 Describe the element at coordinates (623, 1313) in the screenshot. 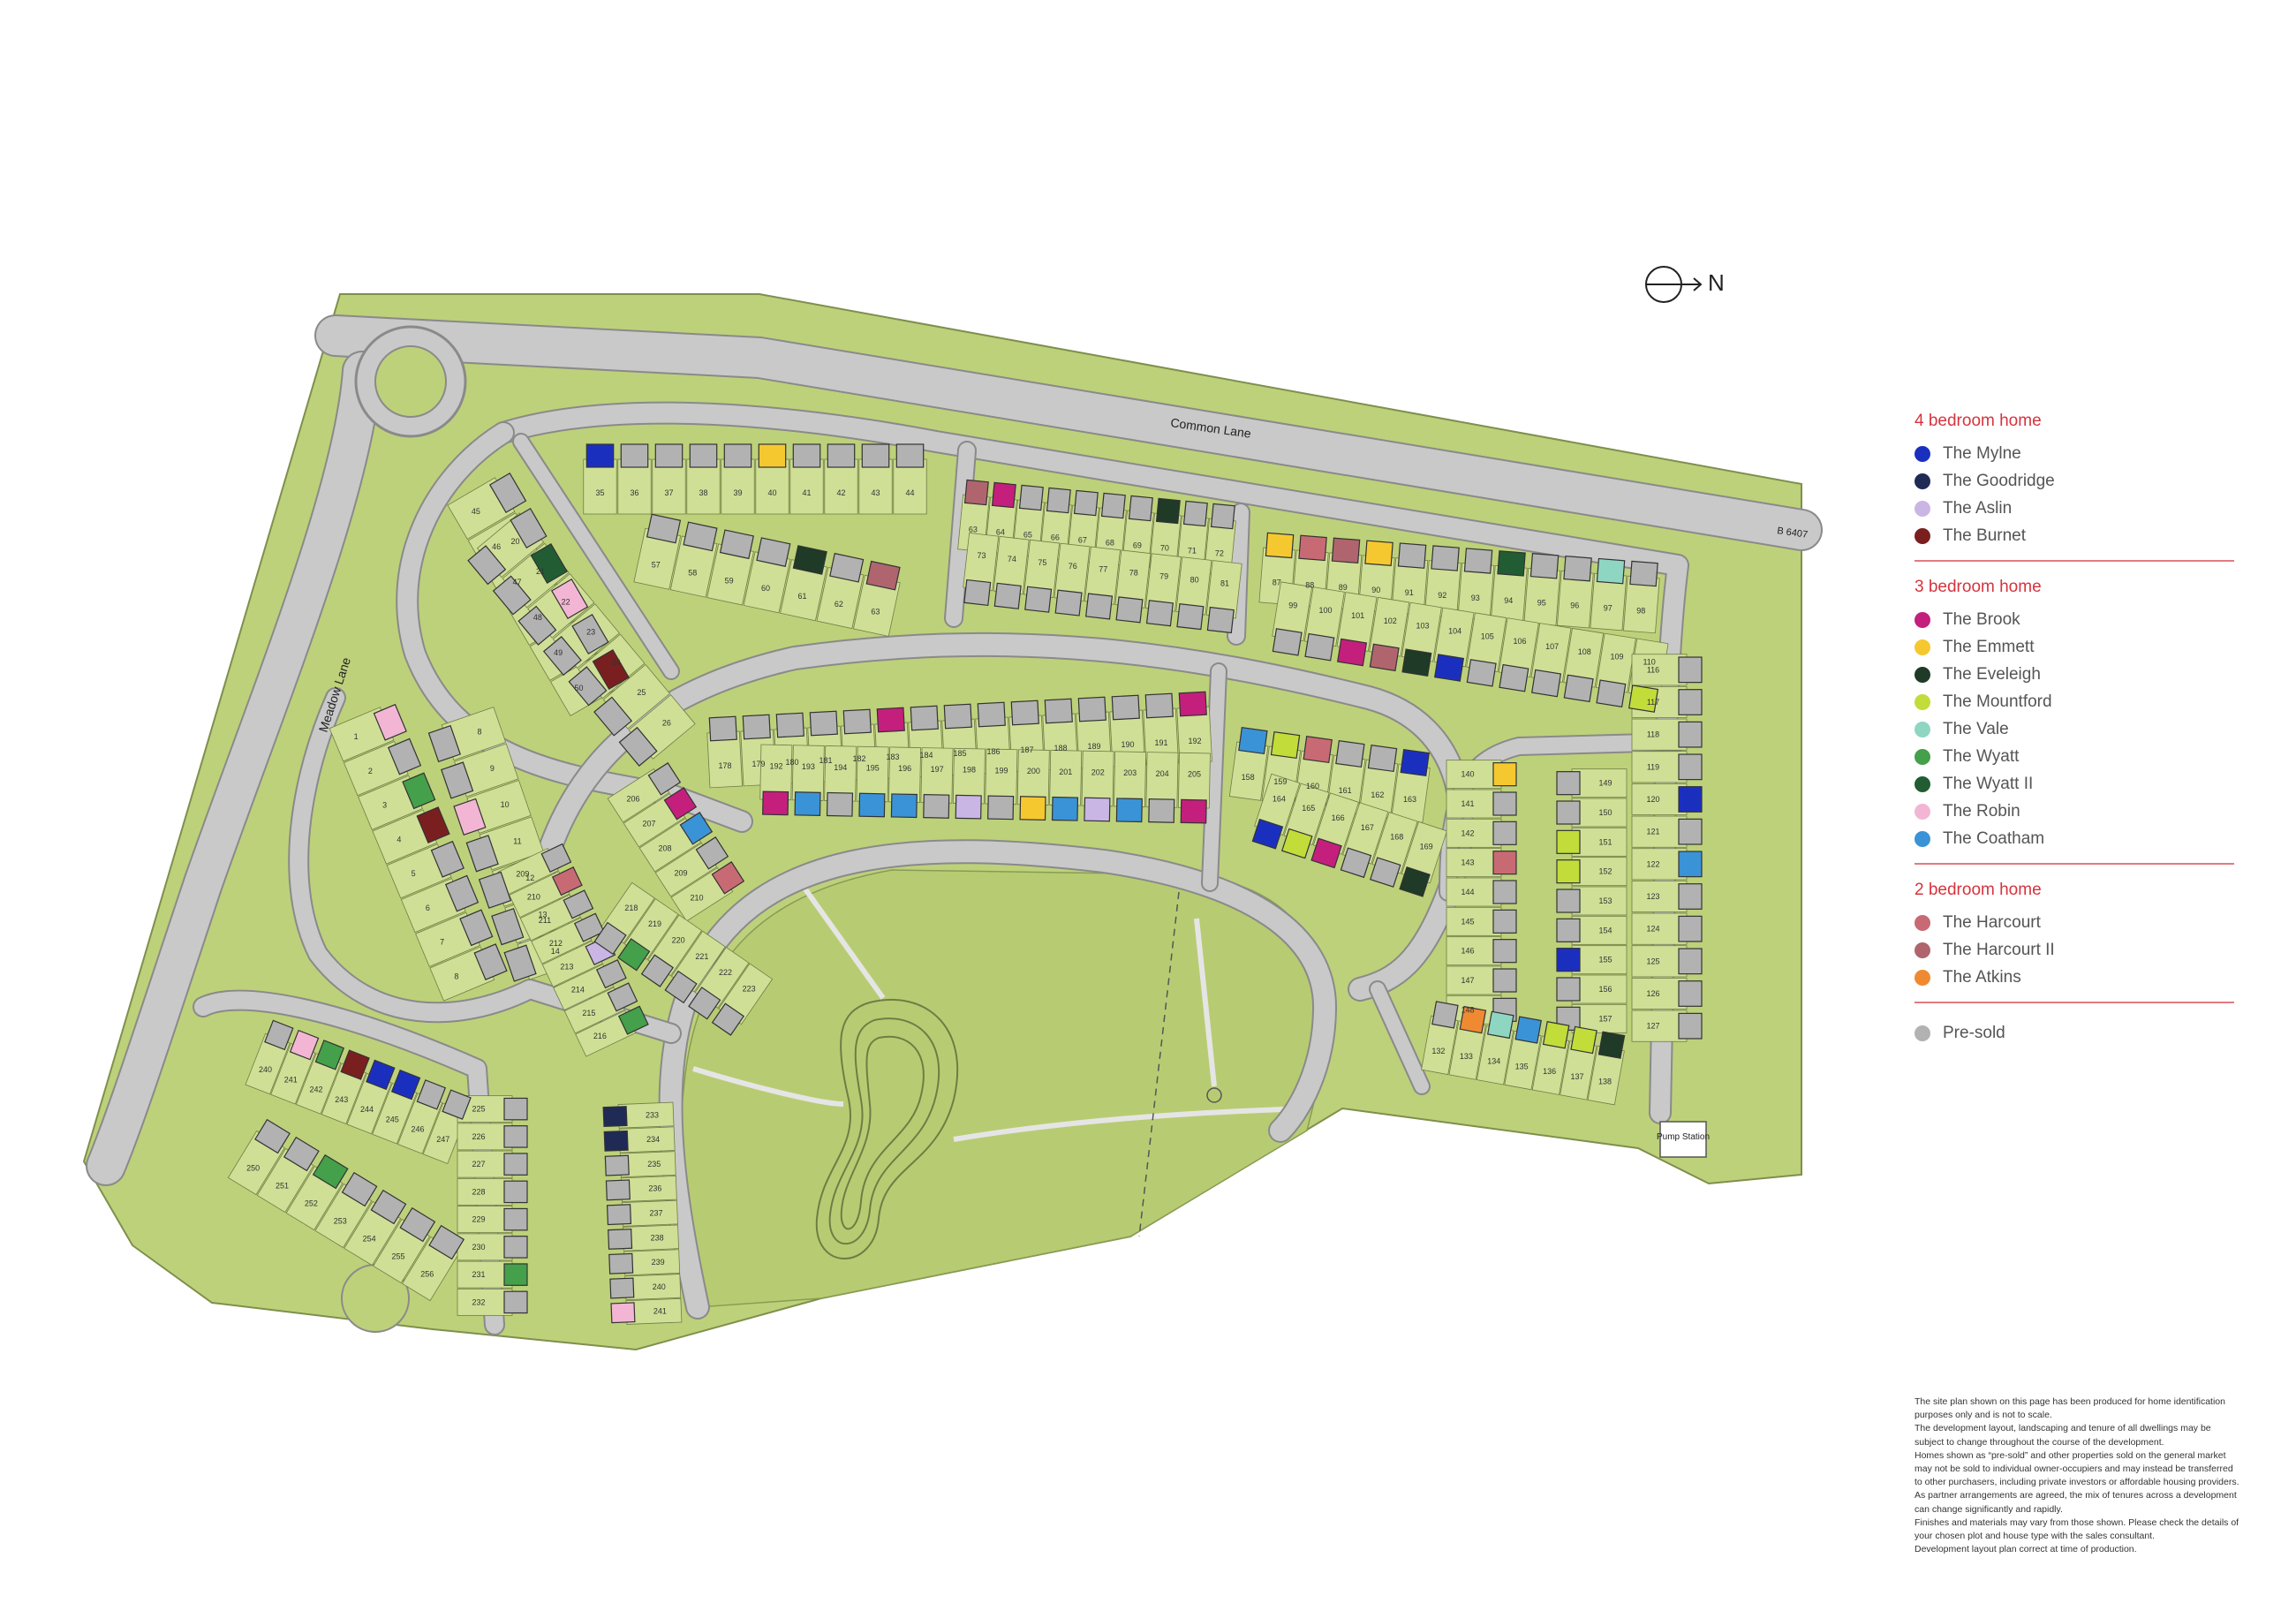

I see `house-the-robin` at that location.